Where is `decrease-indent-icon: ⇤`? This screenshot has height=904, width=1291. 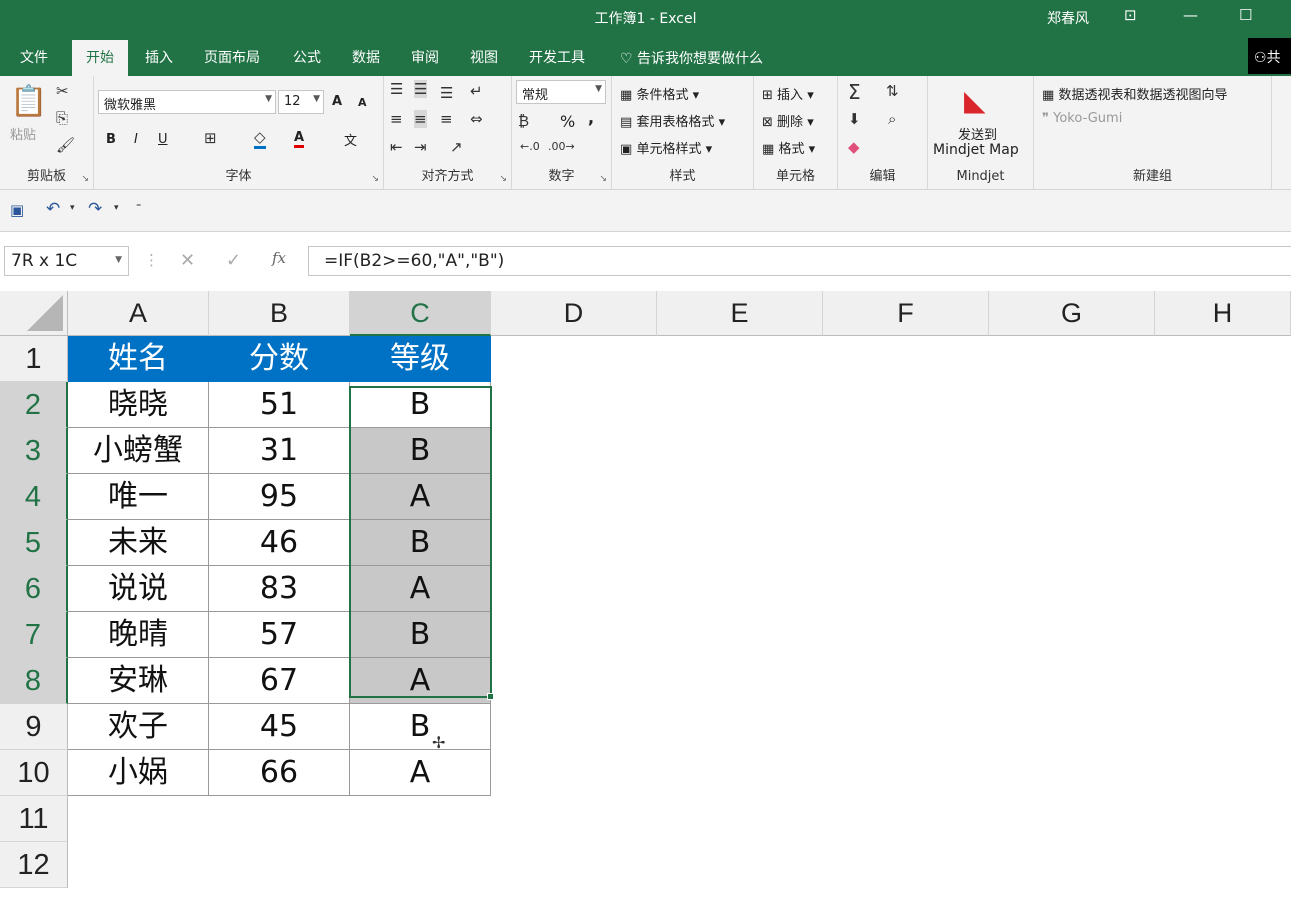
decrease-indent-icon: ⇤ is located at coordinates (396, 147).